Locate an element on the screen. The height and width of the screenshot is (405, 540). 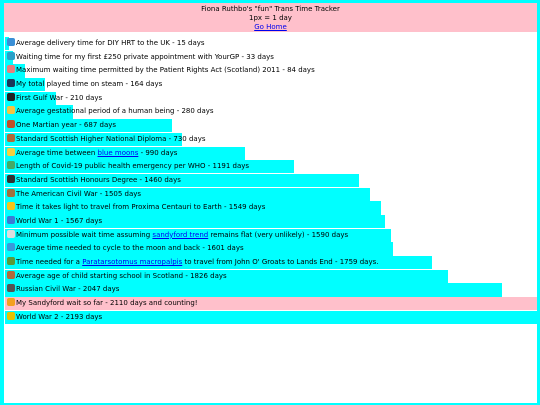
timeline-row: My total played time on steam - 164 days is located at coordinates (271, 85).